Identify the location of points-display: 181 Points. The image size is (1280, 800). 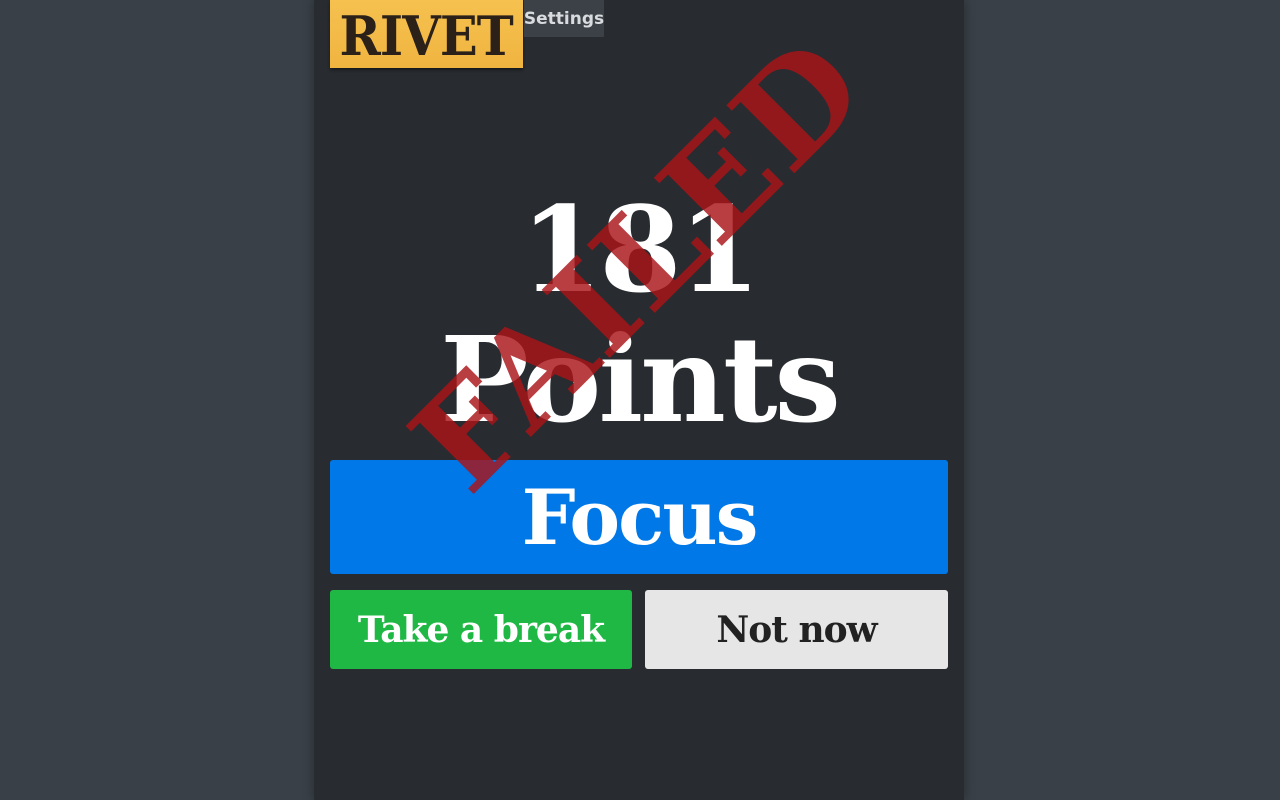
(640, 314).